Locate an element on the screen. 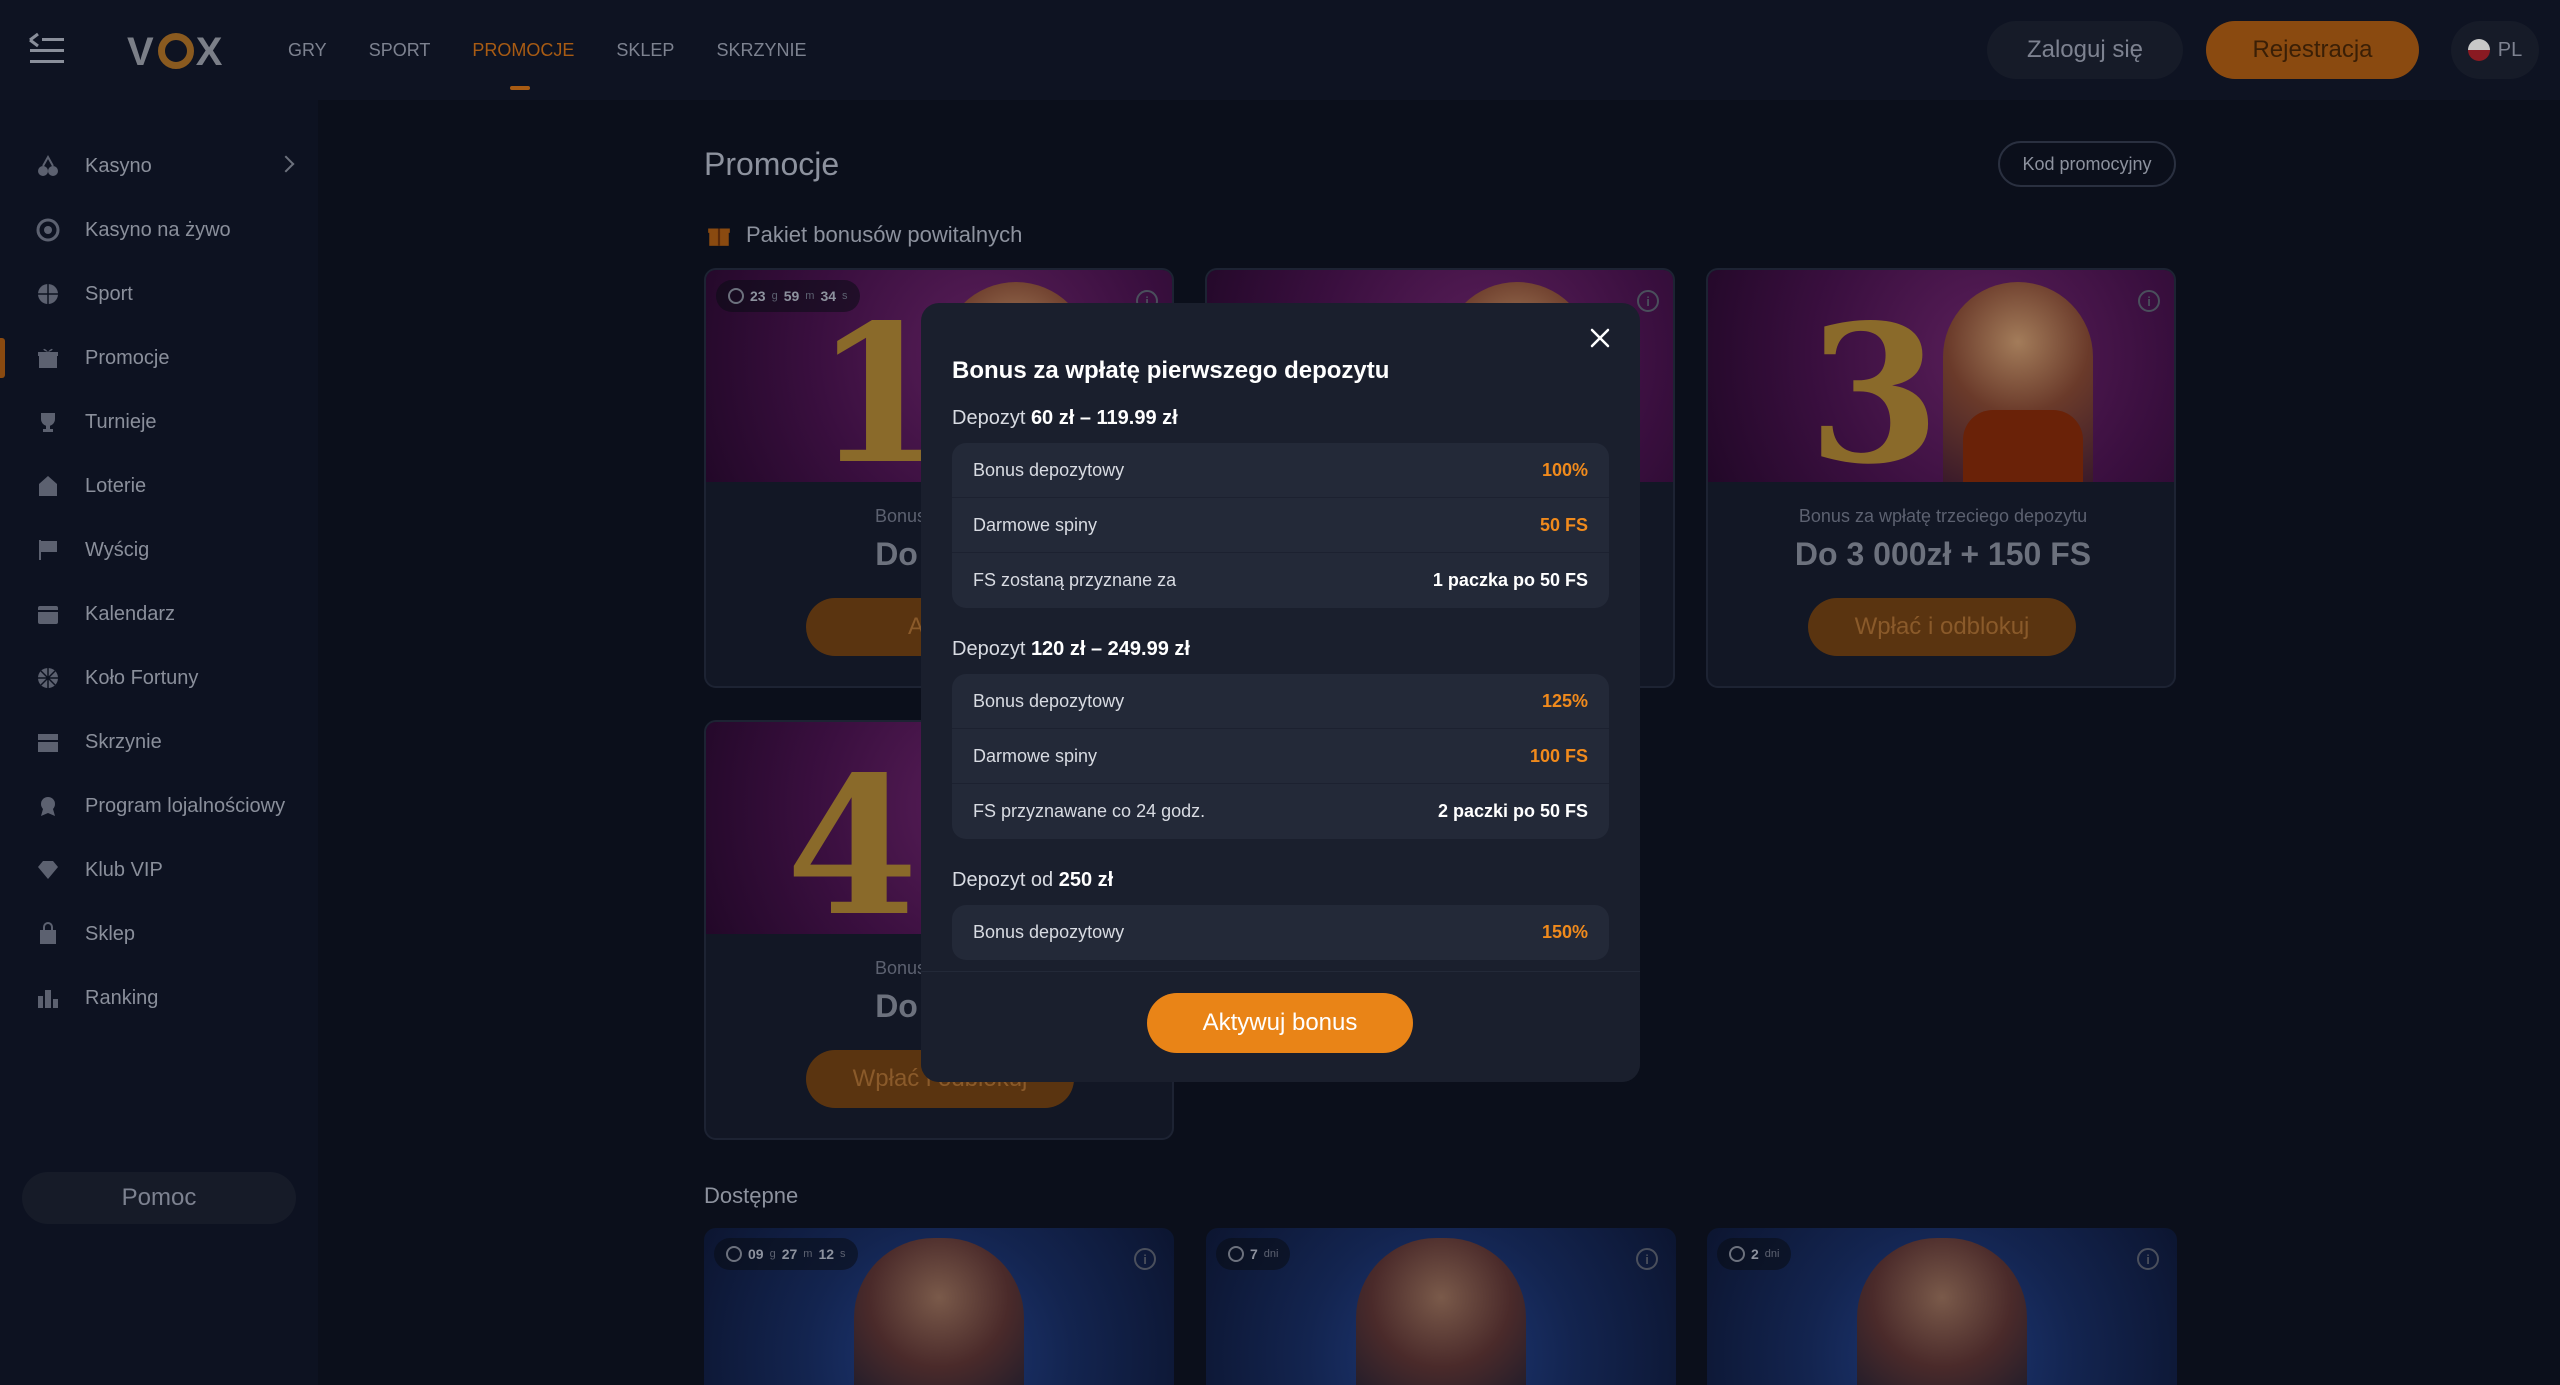 The width and height of the screenshot is (2560, 1385). tier-row: Bonus depozytowy 125% is located at coordinates (1280, 701).